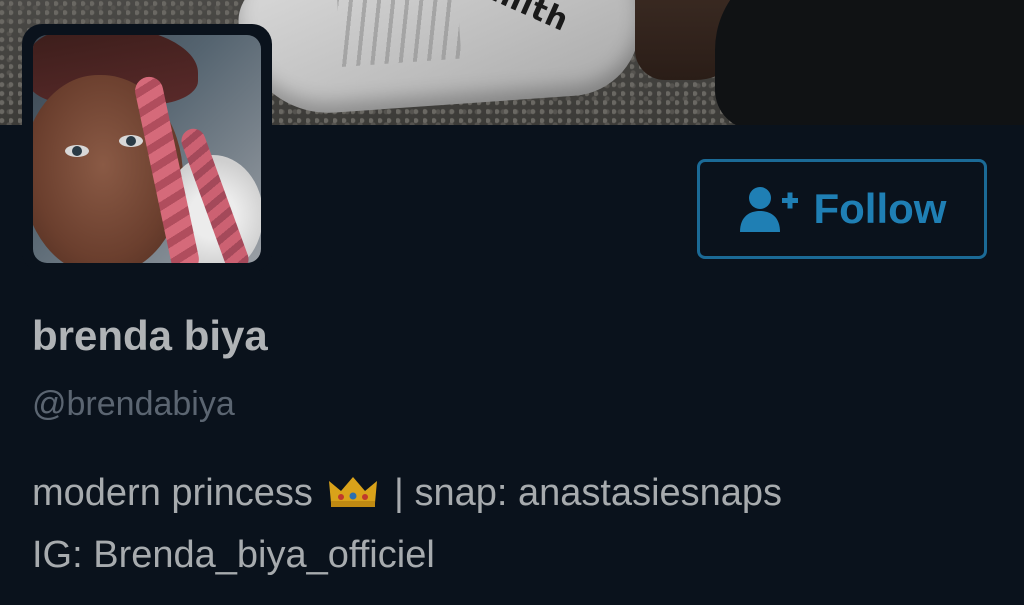 The height and width of the screenshot is (605, 1024). What do you see at coordinates (353, 492) in the screenshot?
I see `crown-icon` at bounding box center [353, 492].